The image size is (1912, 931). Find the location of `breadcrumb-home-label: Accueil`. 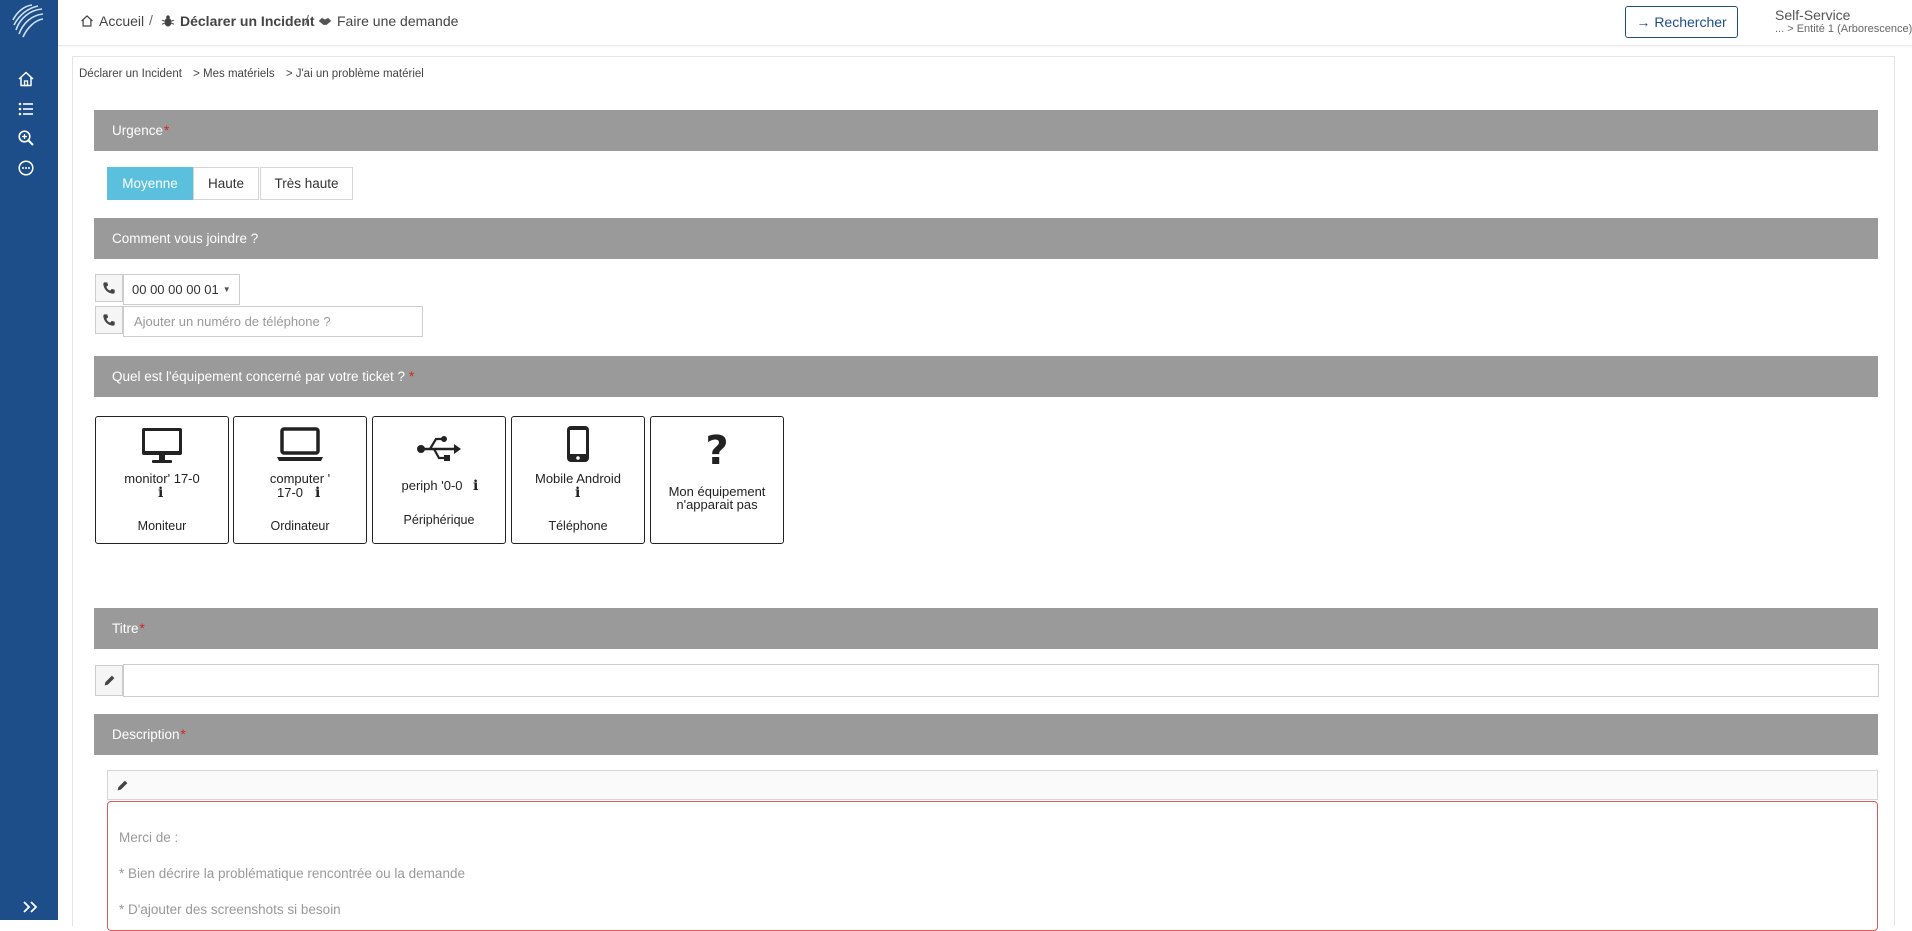

breadcrumb-home-label: Accueil is located at coordinates (122, 21).